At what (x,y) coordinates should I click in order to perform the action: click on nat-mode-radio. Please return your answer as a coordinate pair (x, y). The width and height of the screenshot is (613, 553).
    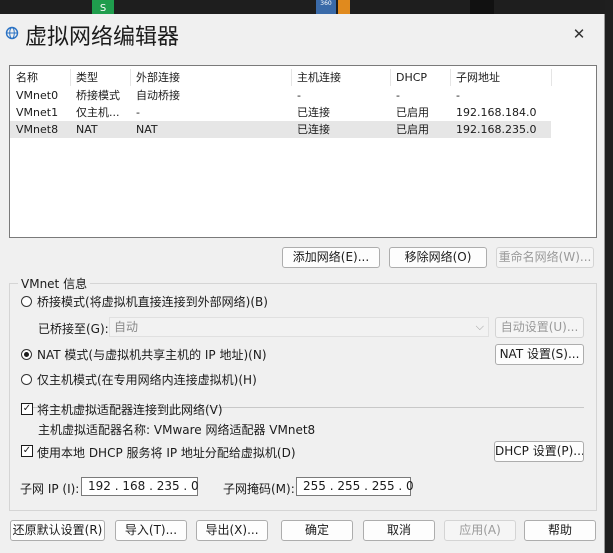
    Looking at the image, I should click on (26, 354).